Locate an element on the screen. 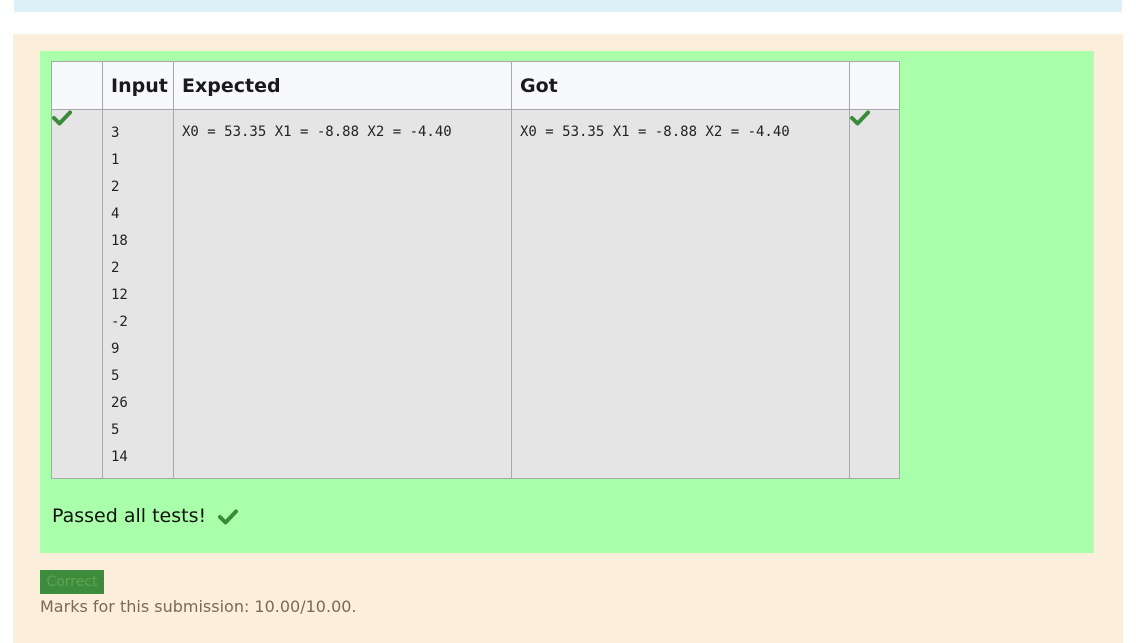  input-line: 9 is located at coordinates (115, 349).